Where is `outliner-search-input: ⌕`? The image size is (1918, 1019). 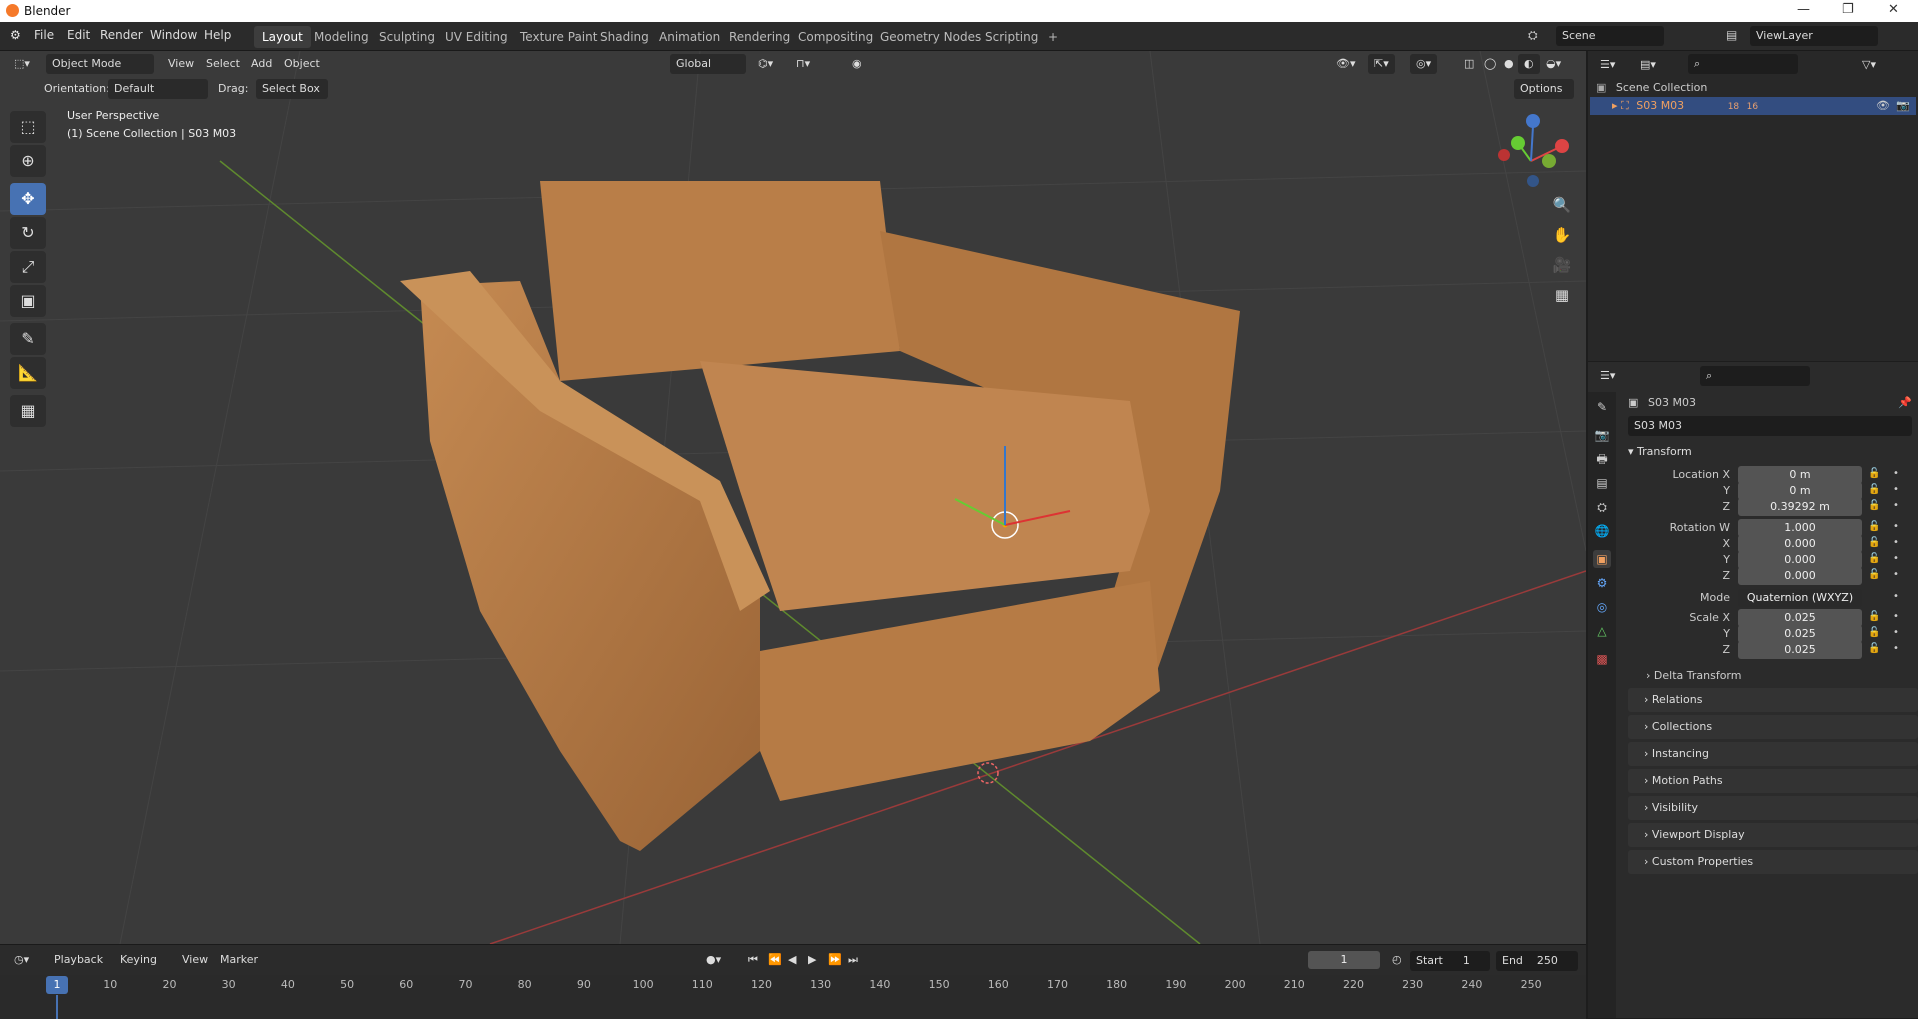
outliner-search-input: ⌕ is located at coordinates (1743, 64).